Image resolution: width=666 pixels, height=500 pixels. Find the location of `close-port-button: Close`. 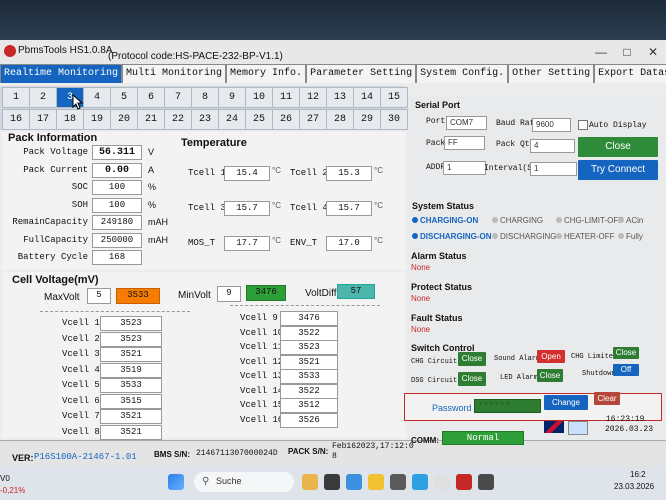

close-port-button: Close is located at coordinates (618, 147).